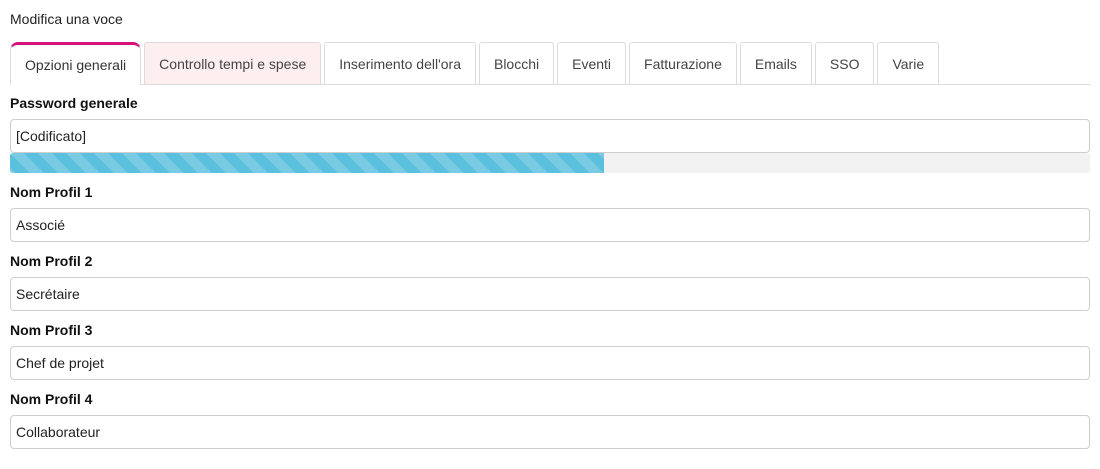 The height and width of the screenshot is (469, 1100). Describe the element at coordinates (51, 192) in the screenshot. I see `profil-1-label: Nom Profil 1` at that location.